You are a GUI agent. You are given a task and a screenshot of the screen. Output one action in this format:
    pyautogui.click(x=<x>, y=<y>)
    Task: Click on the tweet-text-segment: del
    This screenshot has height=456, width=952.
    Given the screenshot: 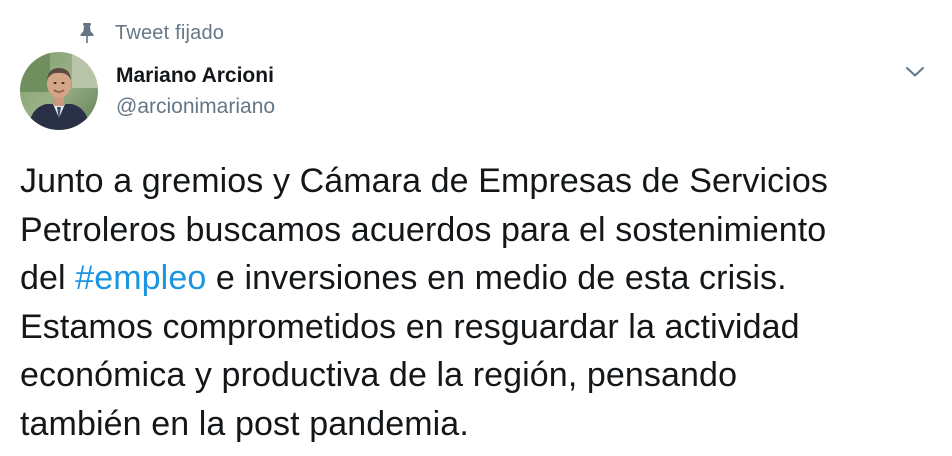 What is the action you would take?
    pyautogui.click(x=48, y=278)
    